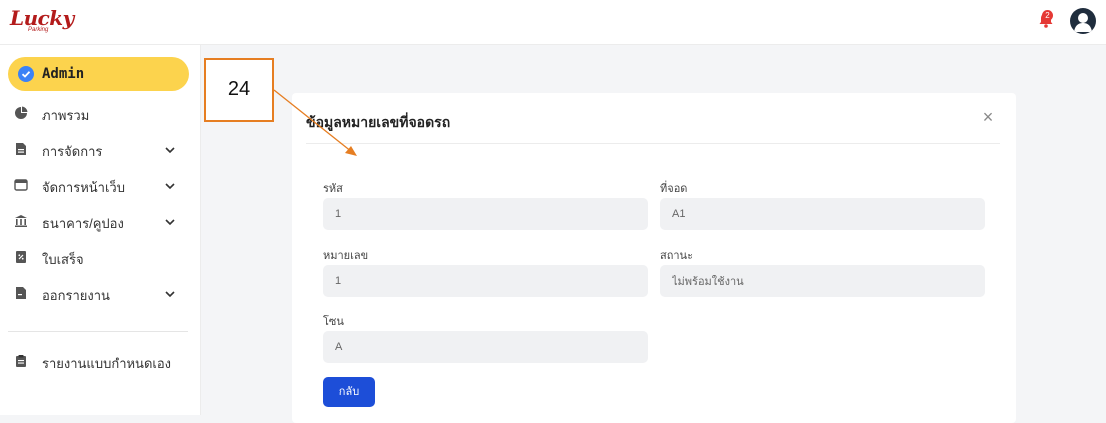 This screenshot has width=1106, height=423. Describe the element at coordinates (83, 187) in the screenshot. I see `sidebar-item-label: จัดการหน้าเว็บ` at that location.